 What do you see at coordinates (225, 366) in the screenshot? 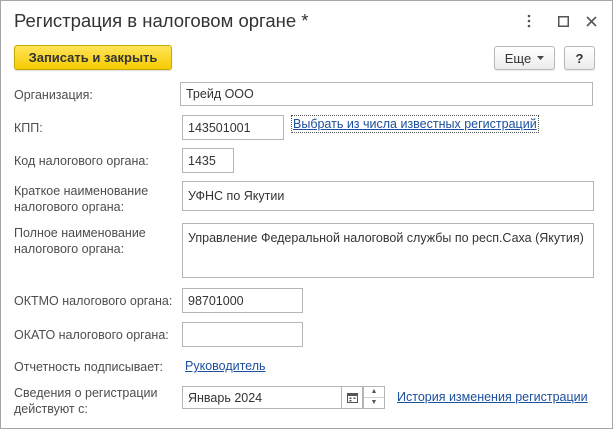
I see `signer-link: Руководитель` at bounding box center [225, 366].